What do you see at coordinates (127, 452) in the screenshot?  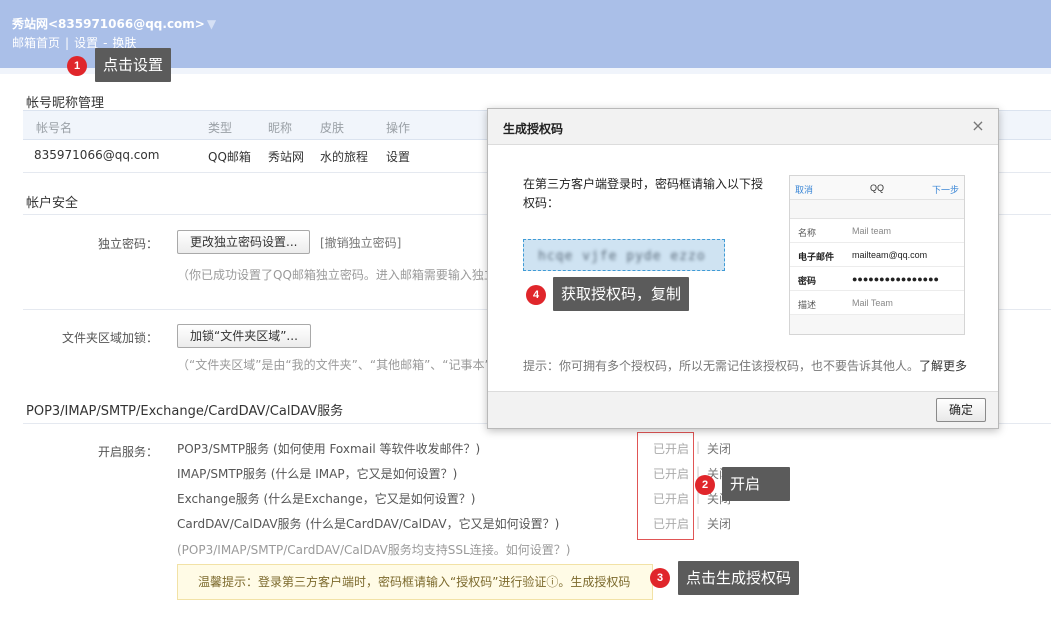 I see `service-label: 开启服务：` at bounding box center [127, 452].